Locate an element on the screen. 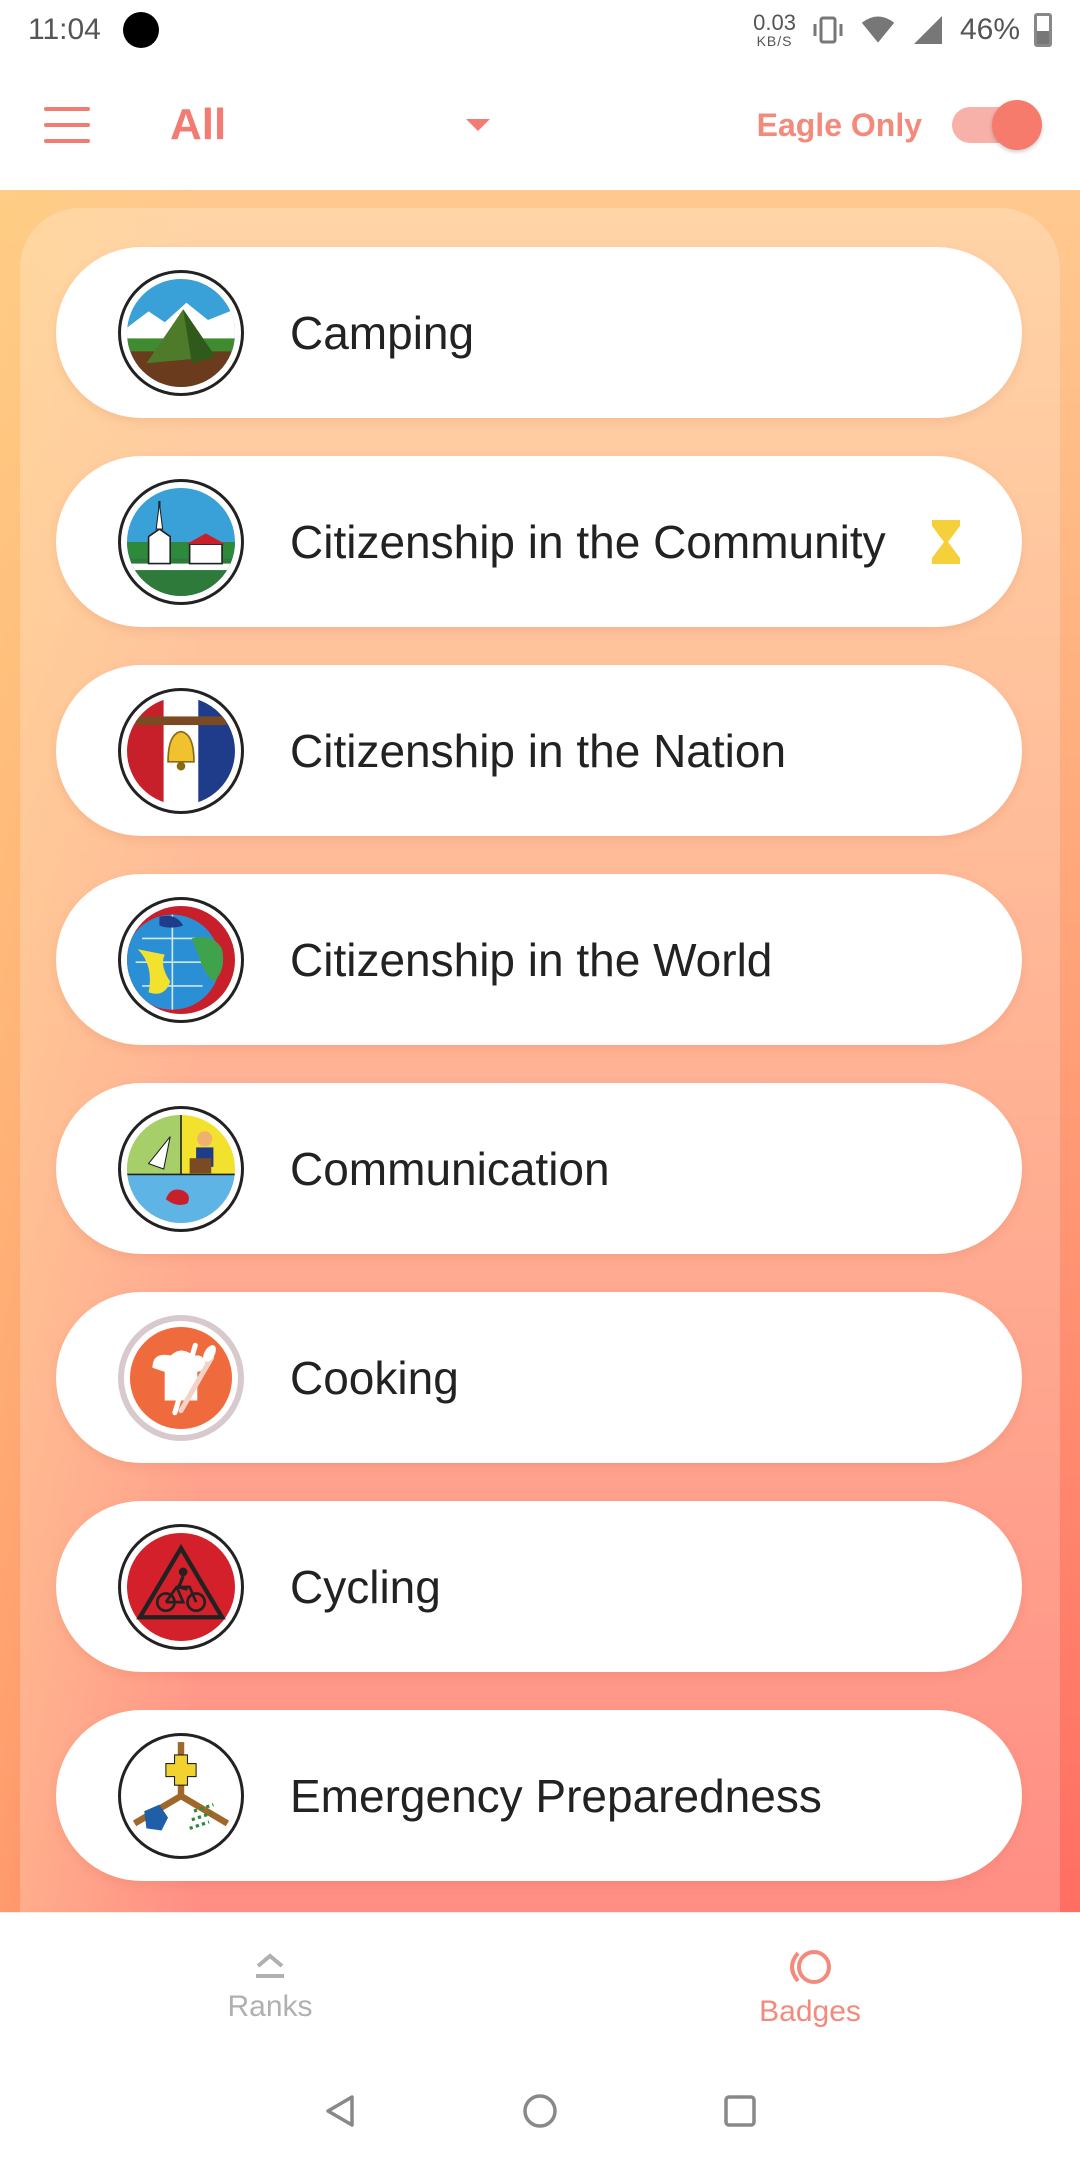 This screenshot has height=2160, width=1080. citizenship-nation-icon is located at coordinates (181, 750).